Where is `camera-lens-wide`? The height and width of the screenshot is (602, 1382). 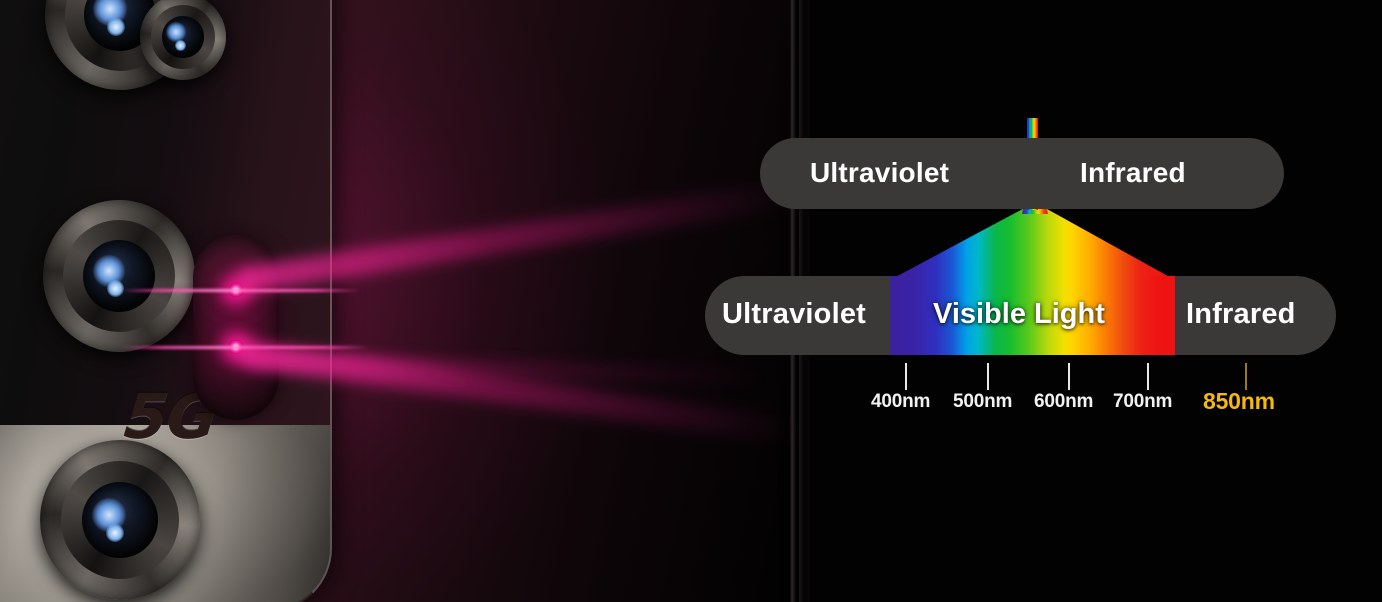
camera-lens-wide is located at coordinates (119, 276).